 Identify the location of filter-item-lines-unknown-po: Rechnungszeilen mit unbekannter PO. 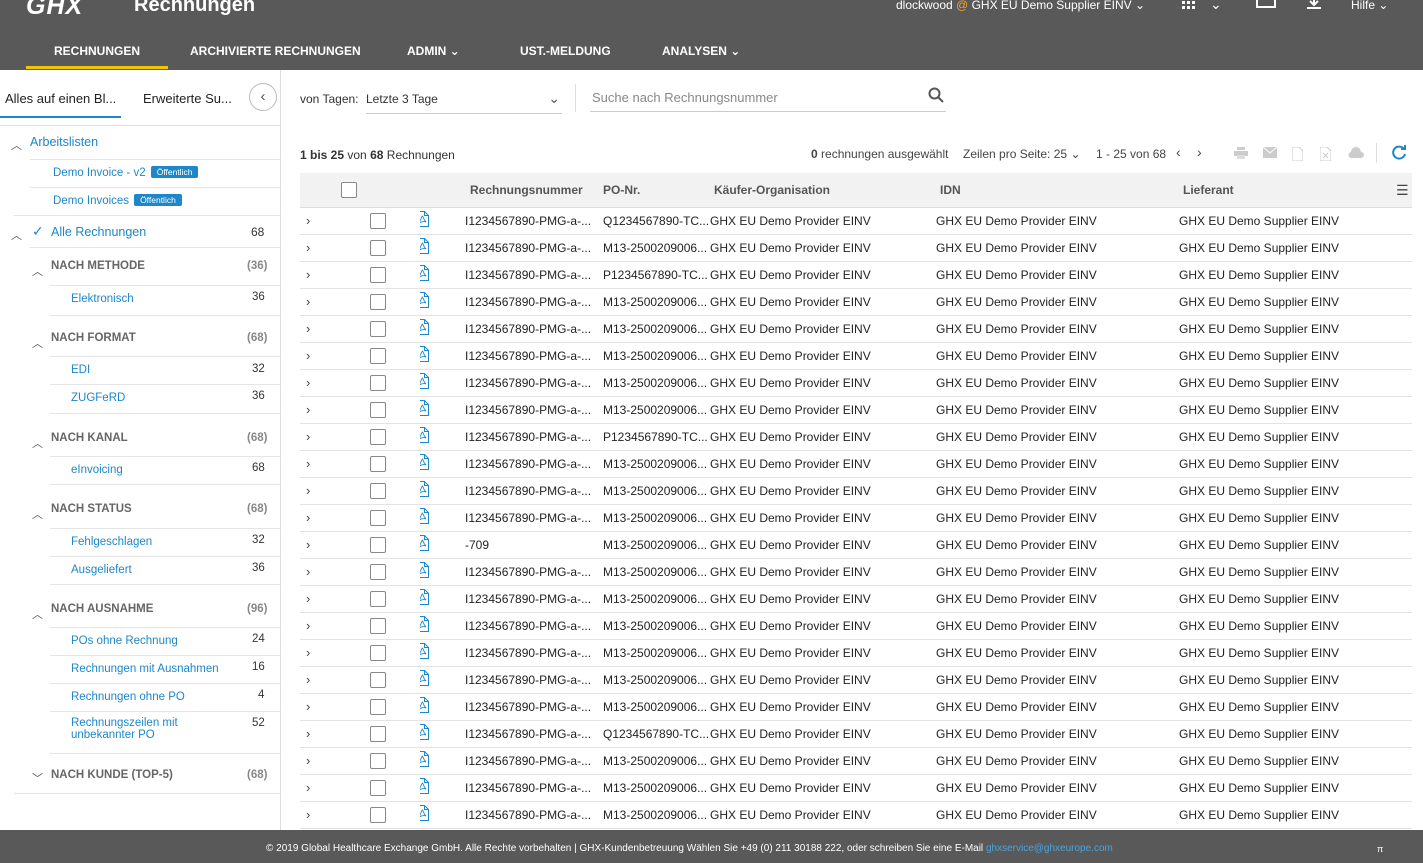
(124, 729).